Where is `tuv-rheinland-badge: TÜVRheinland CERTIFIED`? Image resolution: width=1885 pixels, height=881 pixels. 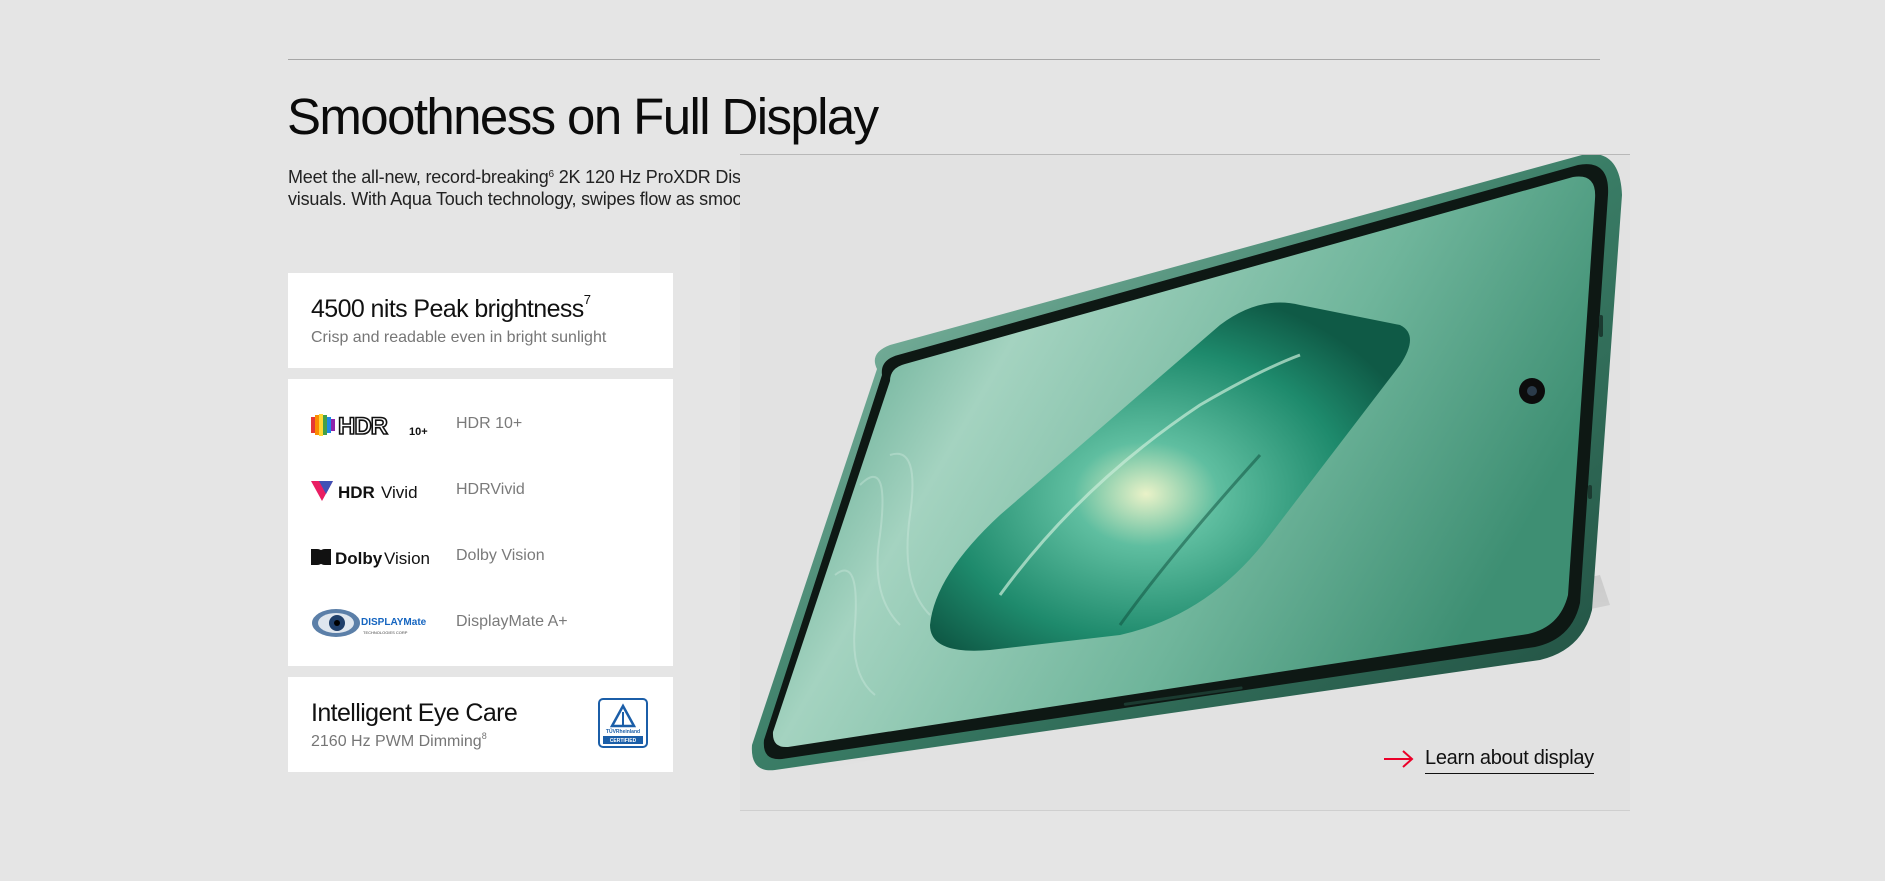
tuv-rheinland-badge: TÜVRheinland CERTIFIED is located at coordinates (623, 723).